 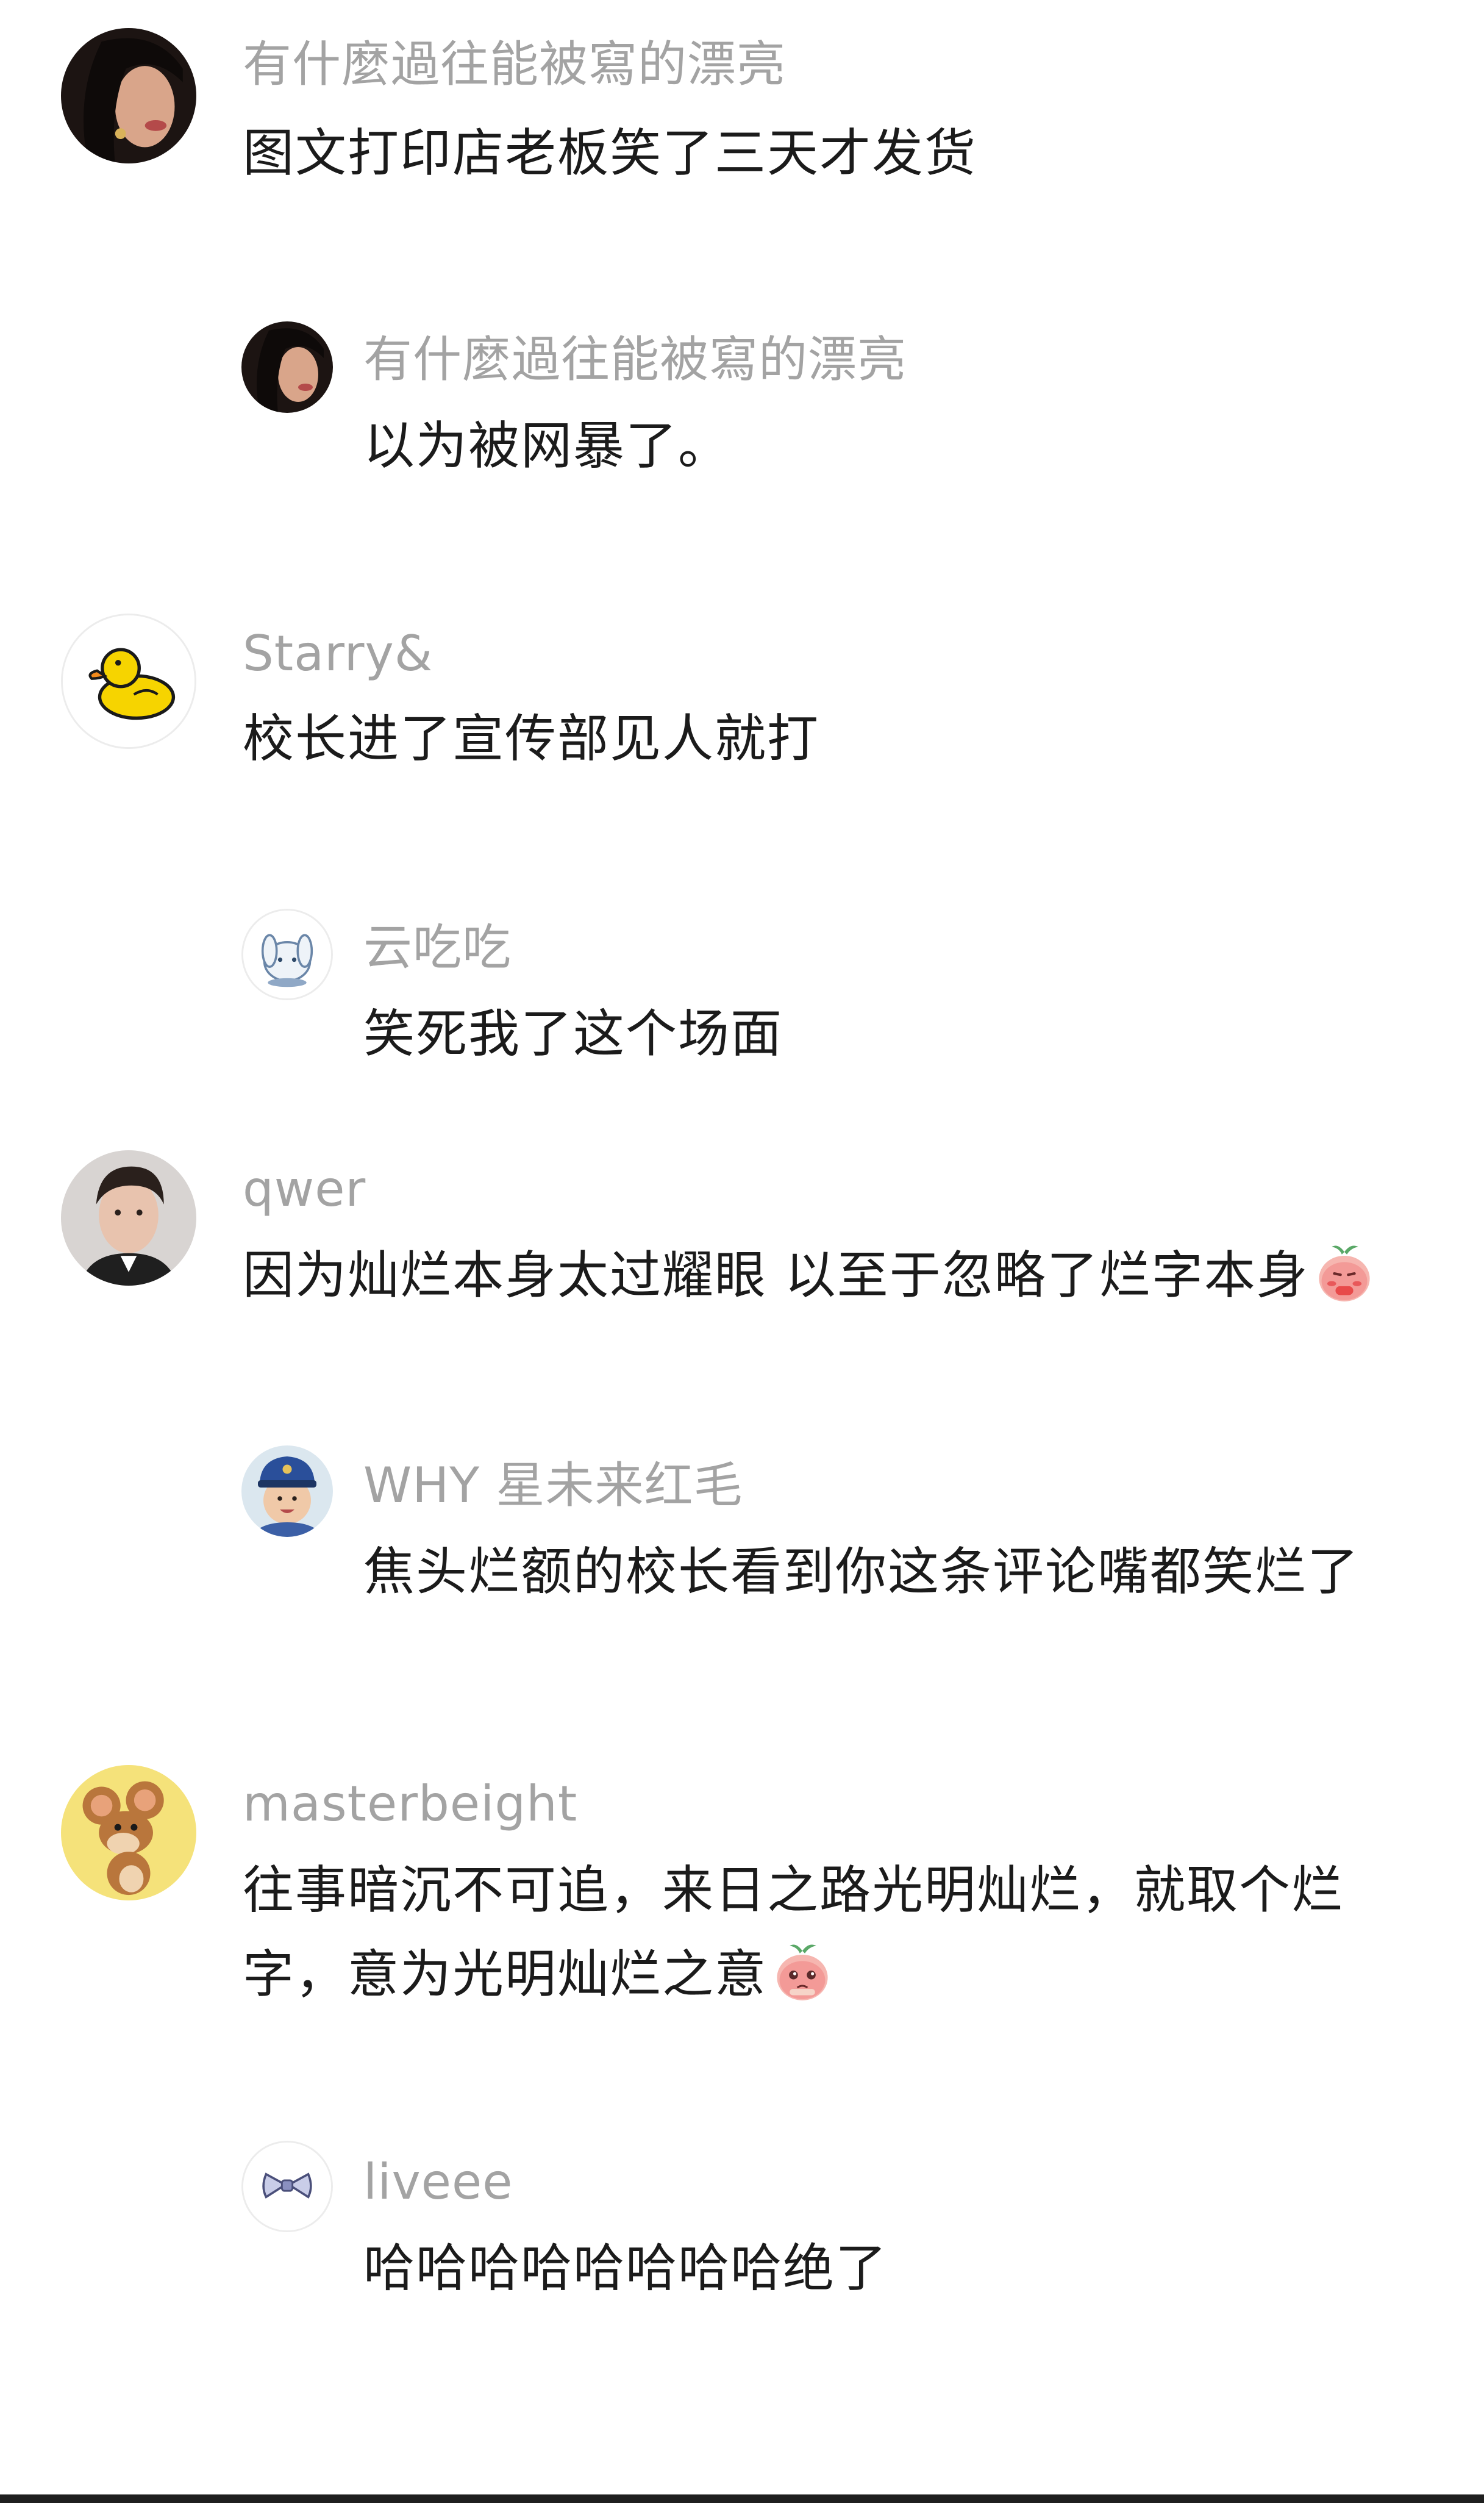 I want to click on yellow-duck-icon, so click(x=128, y=681).